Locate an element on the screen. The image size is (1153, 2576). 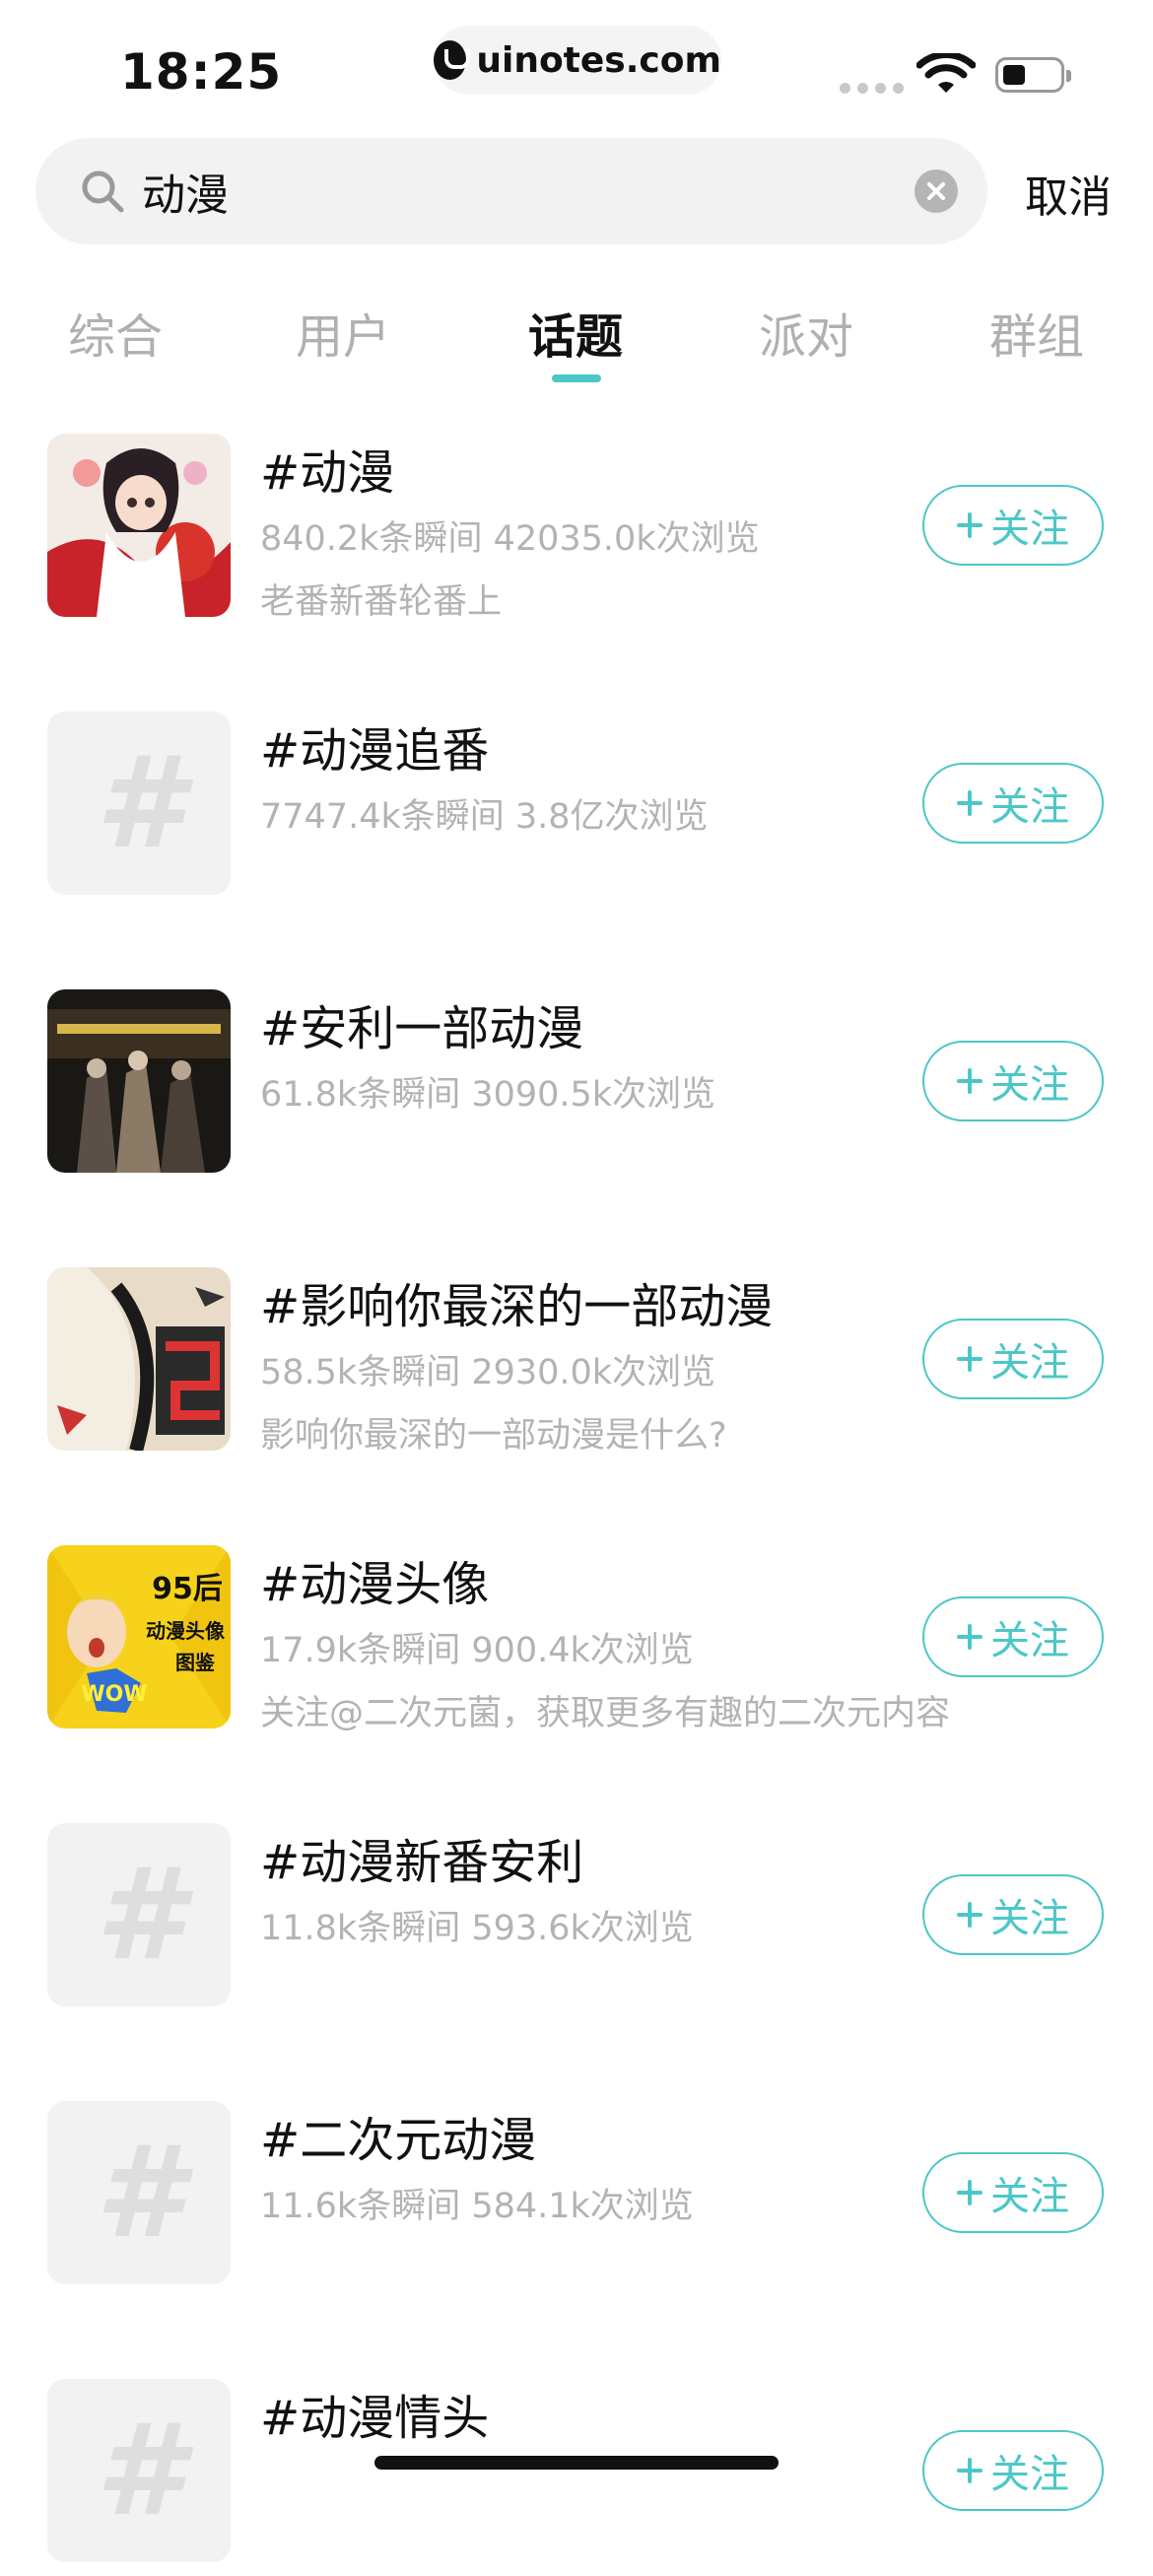
topic-stats: 58.5k条瞬间 2930.0k次浏览 is located at coordinates (488, 1372).